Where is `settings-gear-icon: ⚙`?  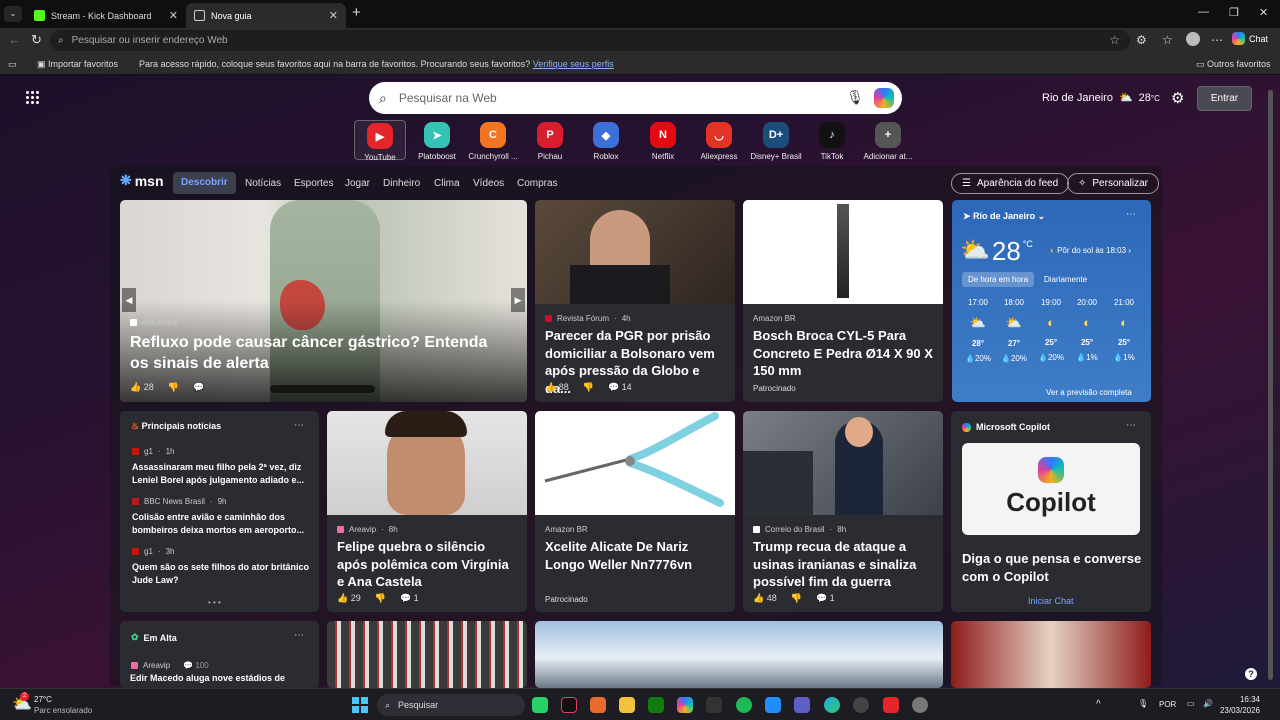 settings-gear-icon: ⚙ is located at coordinates (1177, 98).